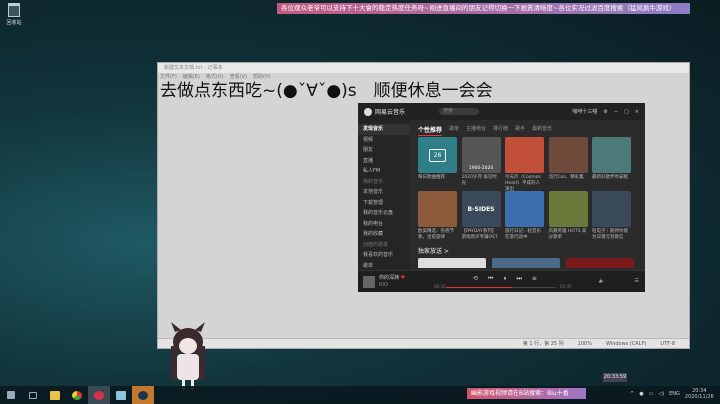 The image size is (720, 404). What do you see at coordinates (524, 235) in the screenshot?
I see `playlist-label: 旅行日记：轻音乐在旅行途中` at bounding box center [524, 235].